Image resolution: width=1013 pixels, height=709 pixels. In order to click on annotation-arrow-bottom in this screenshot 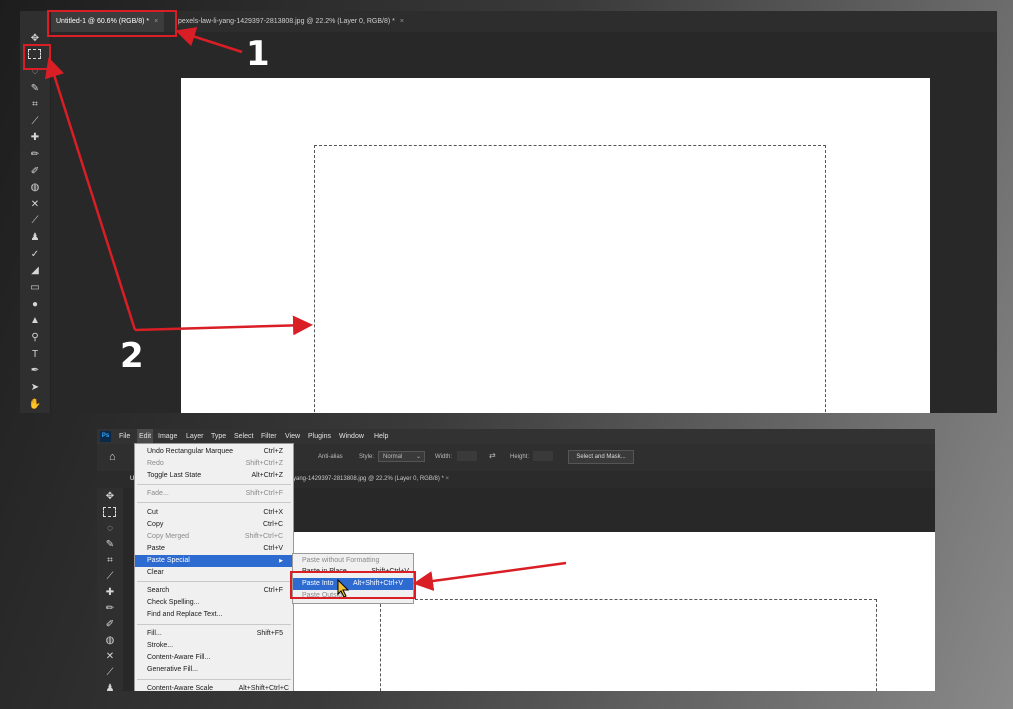, I will do `click(490, 576)`.